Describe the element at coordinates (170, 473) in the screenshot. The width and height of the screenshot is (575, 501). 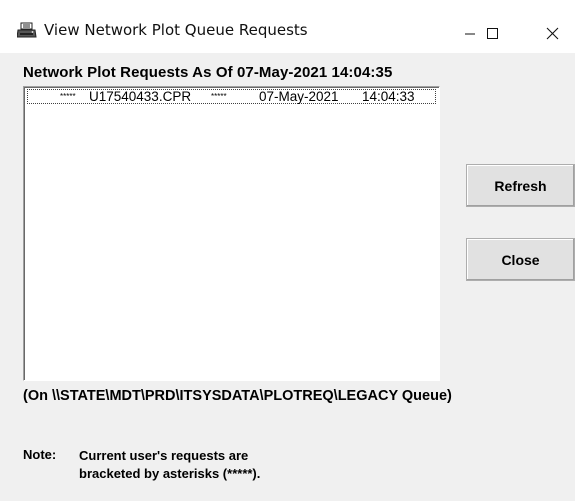
I see `note-line-2: bracketed by asterisks (*****).` at that location.